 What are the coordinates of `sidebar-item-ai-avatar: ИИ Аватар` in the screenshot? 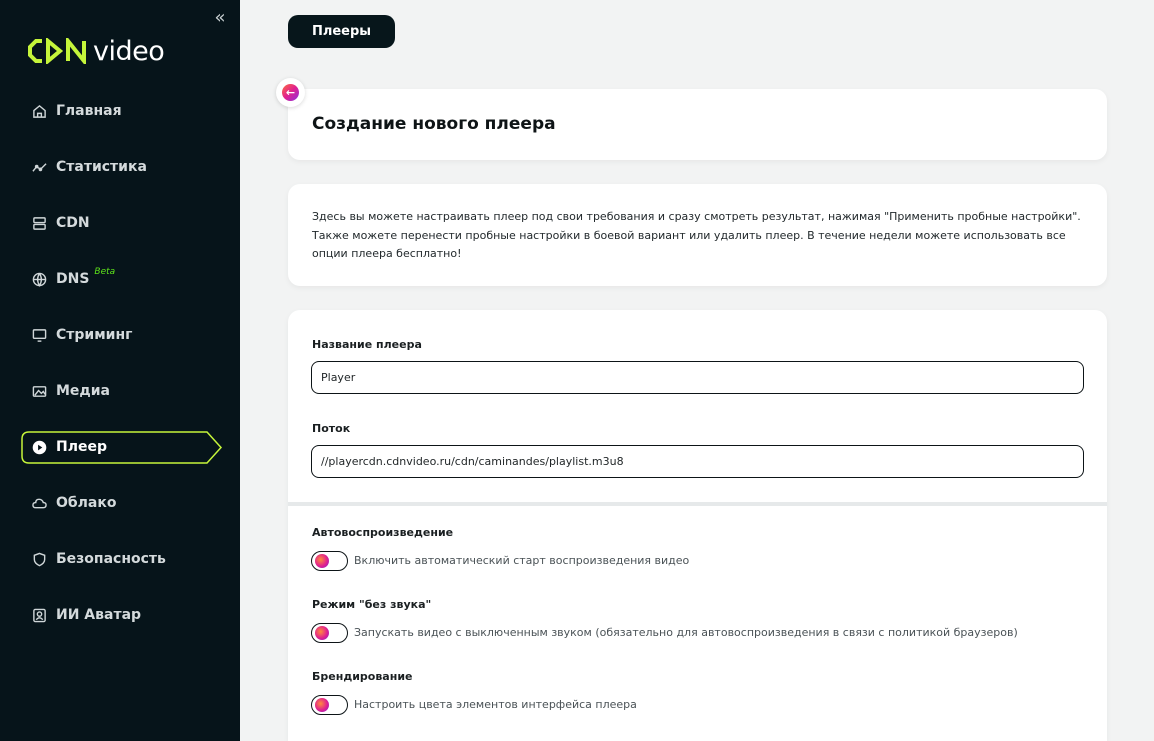 It's located at (121, 615).